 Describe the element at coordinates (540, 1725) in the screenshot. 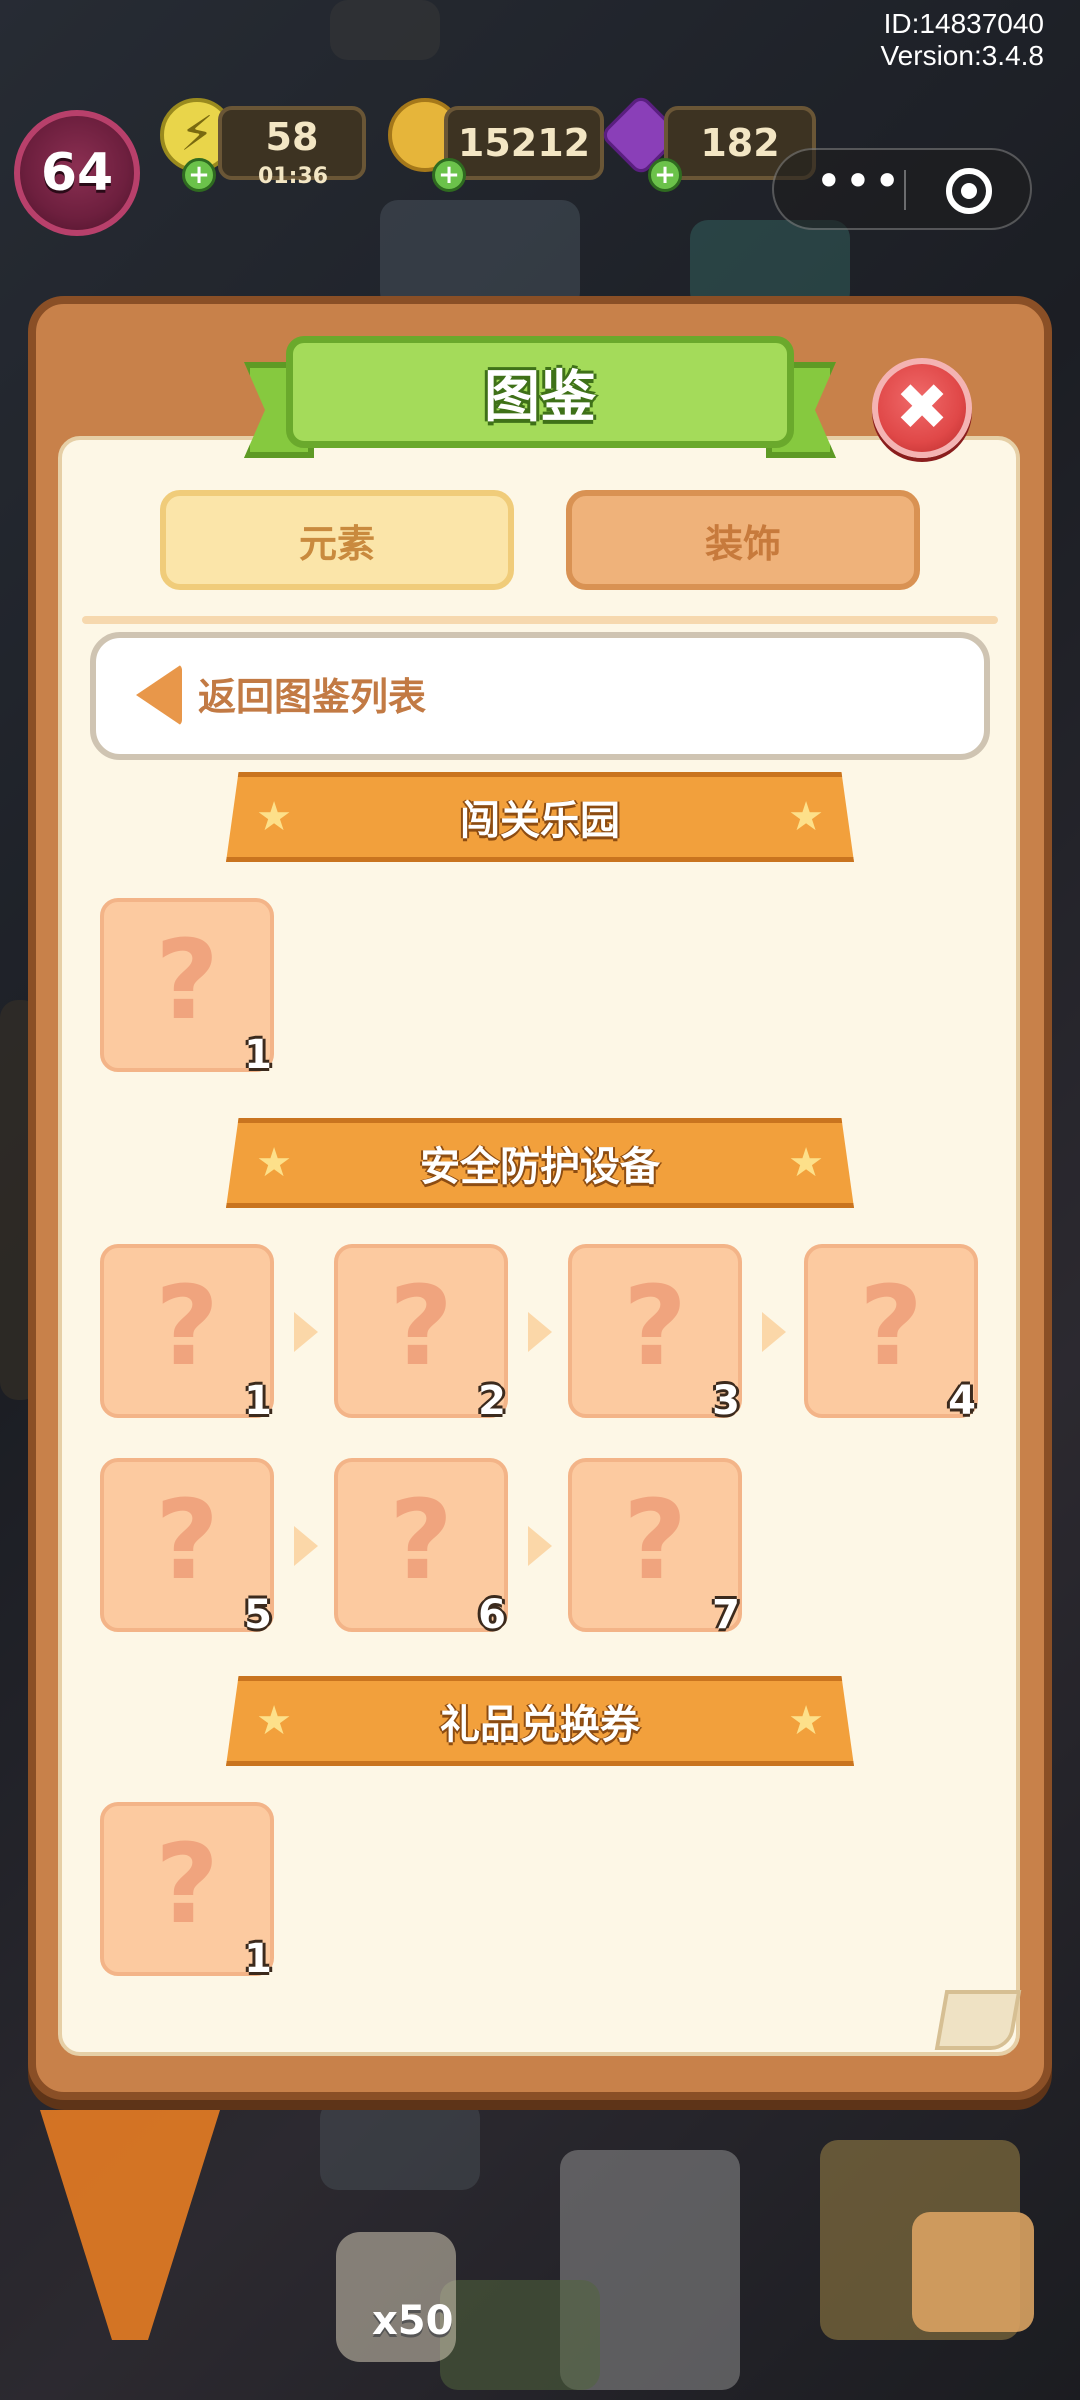

I see `section-title: 礼品兑换券` at that location.